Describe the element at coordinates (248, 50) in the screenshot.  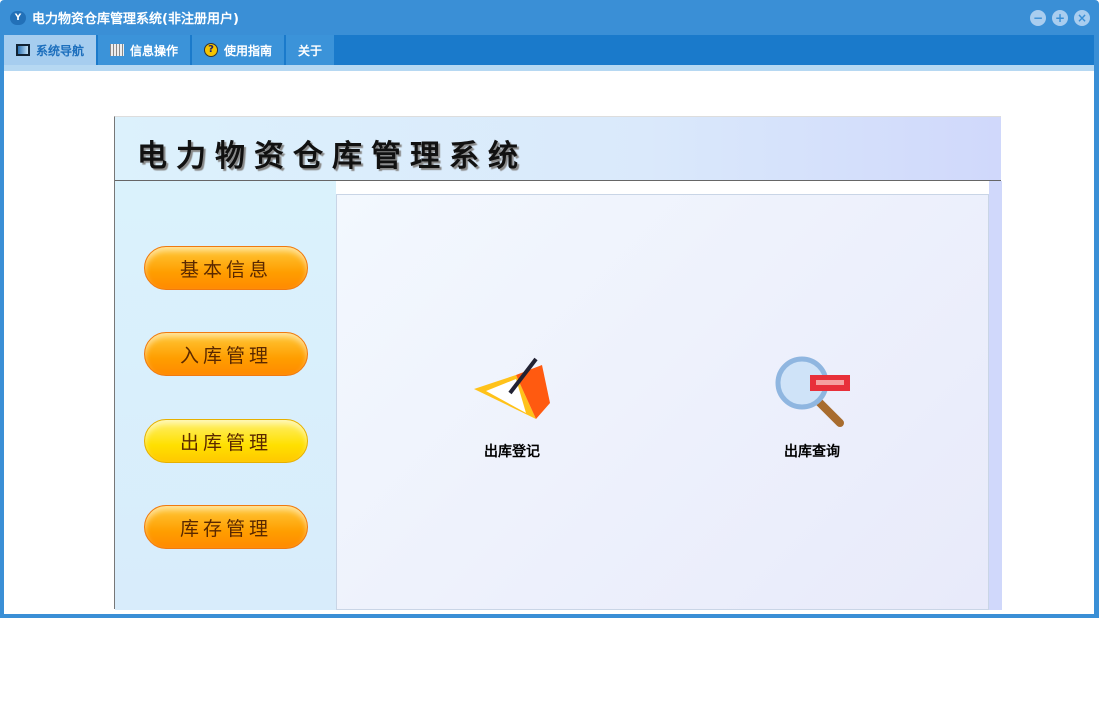
I see `tab-label: 使用指南` at that location.